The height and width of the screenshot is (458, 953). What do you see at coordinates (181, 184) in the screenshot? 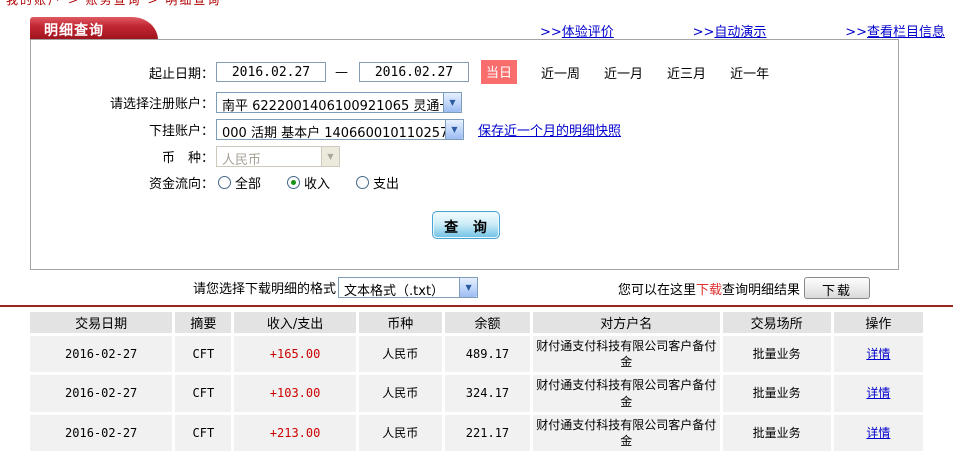
I see `flow-direction-label: 资金流向：` at bounding box center [181, 184].